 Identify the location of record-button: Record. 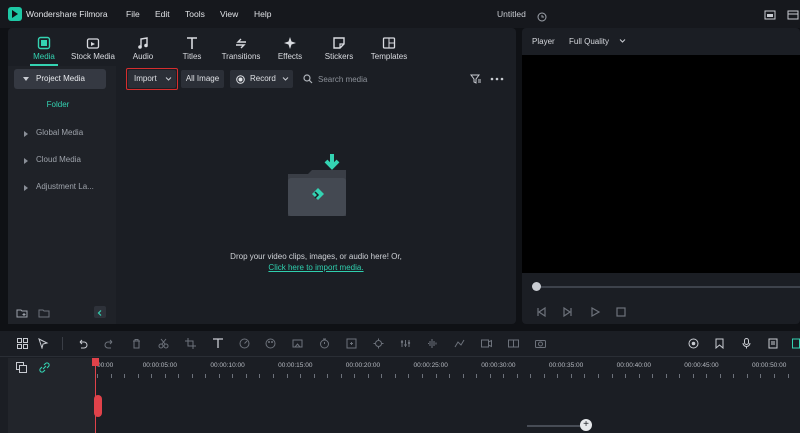
(261, 79).